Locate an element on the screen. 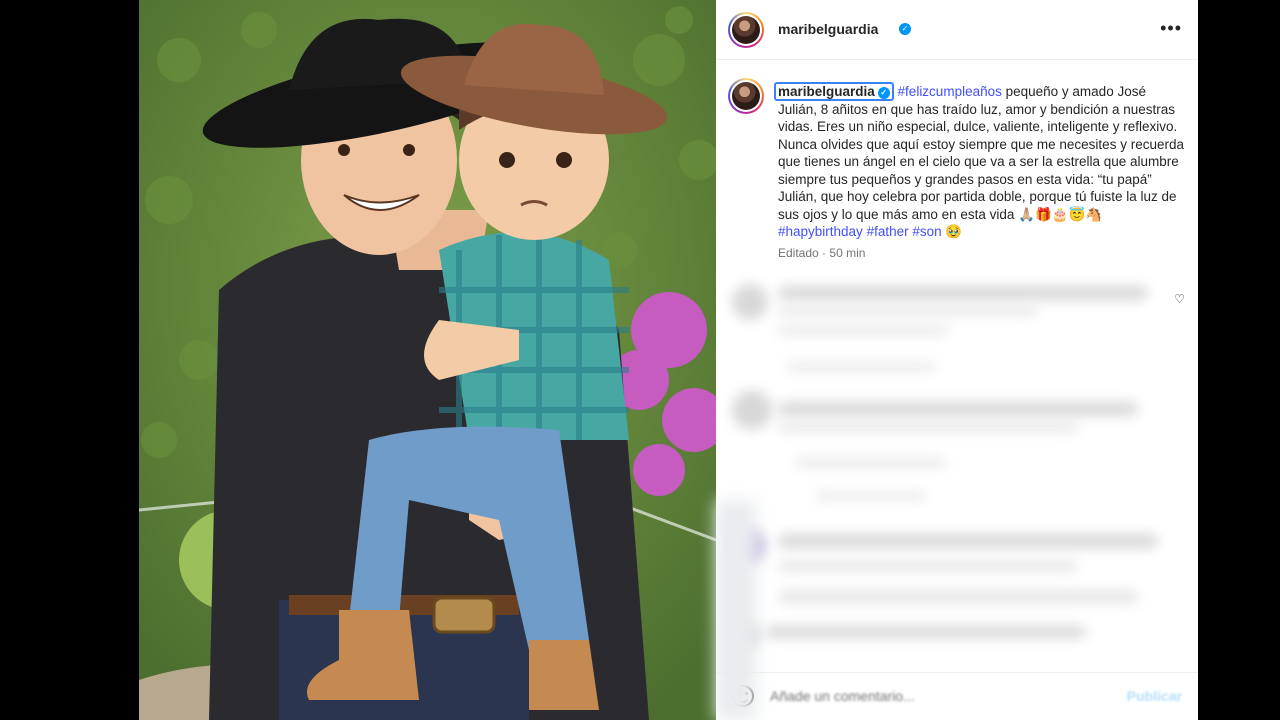 This screenshot has height=720, width=1280. caption-username: maribelguardia ✓ is located at coordinates (834, 91).